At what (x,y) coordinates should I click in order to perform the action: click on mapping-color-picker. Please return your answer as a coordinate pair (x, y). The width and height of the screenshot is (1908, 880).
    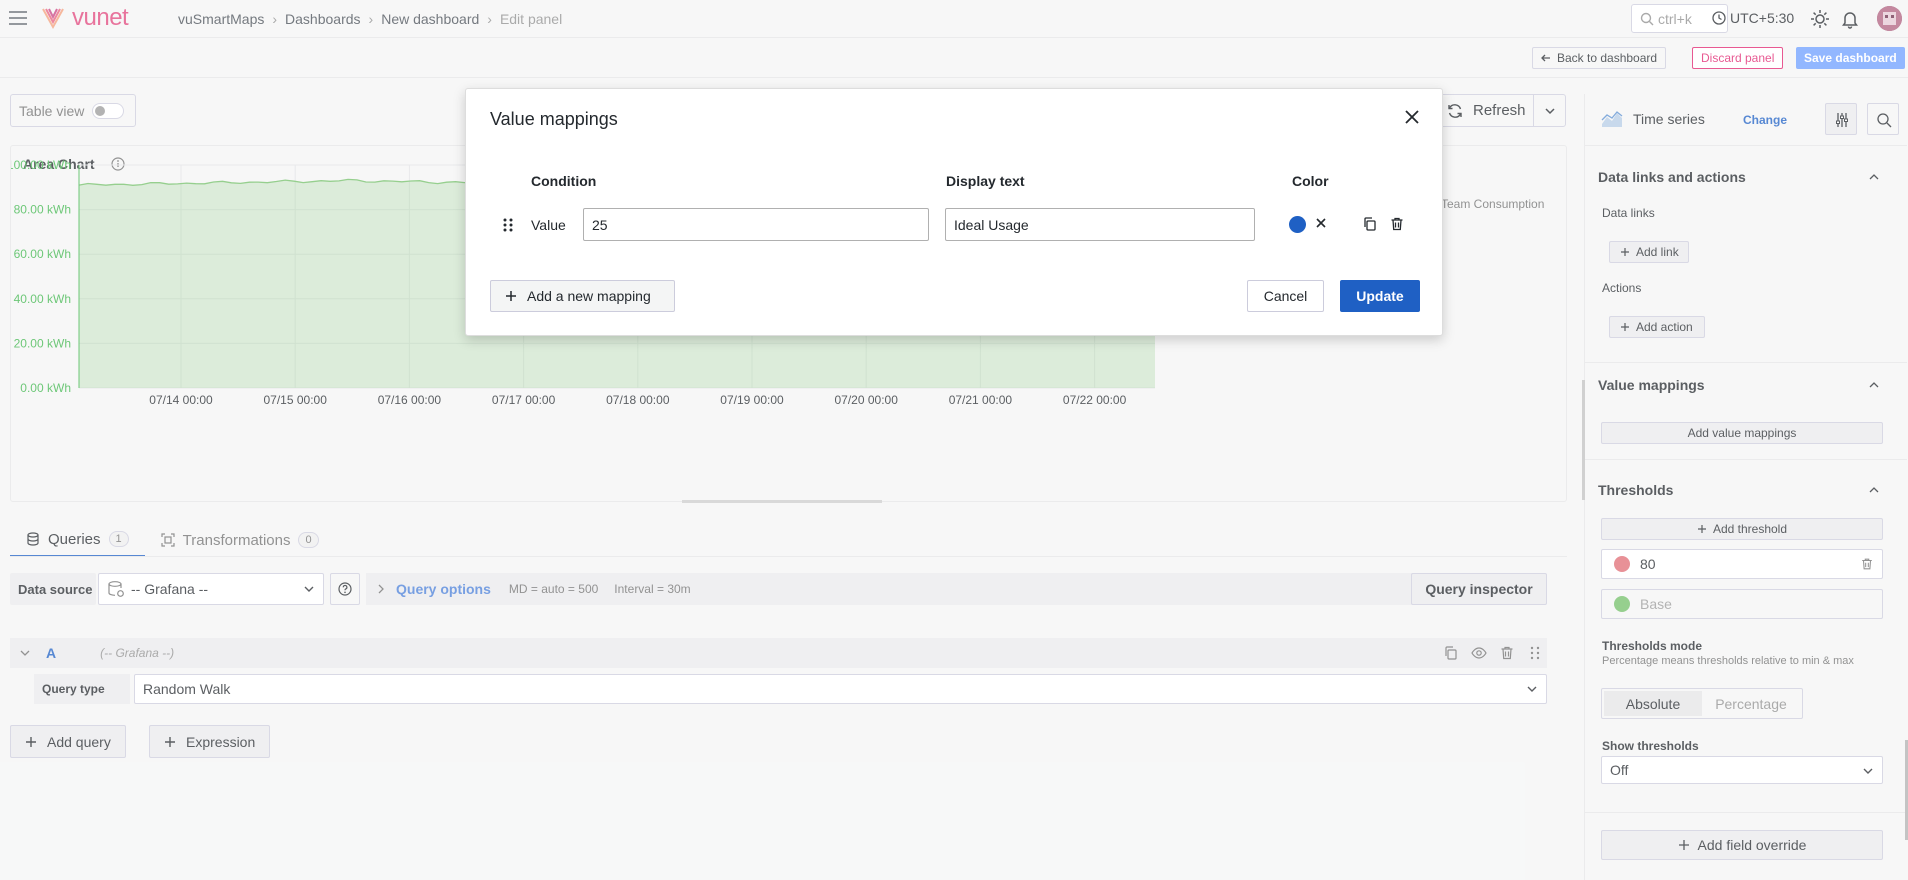
    Looking at the image, I should click on (1297, 224).